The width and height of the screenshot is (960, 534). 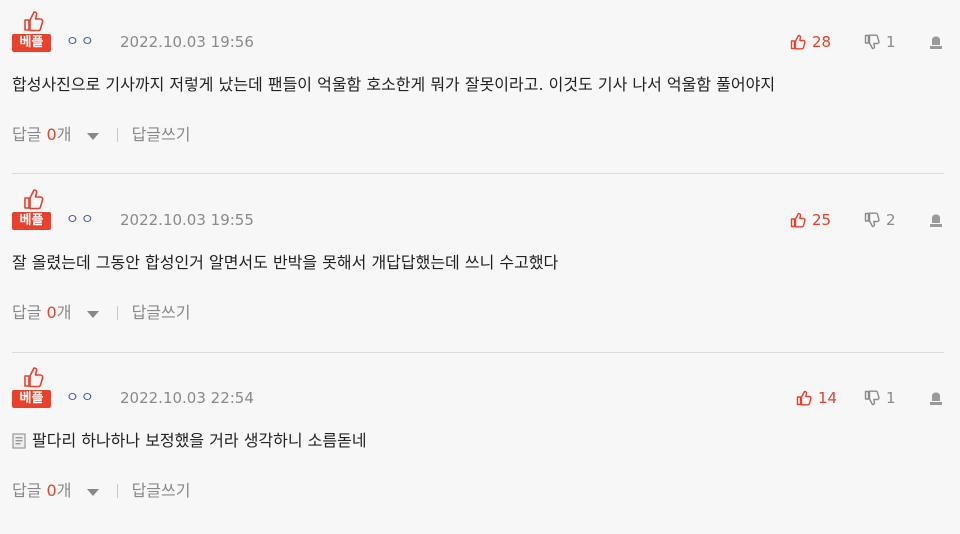 I want to click on dislike-count: 2, so click(x=891, y=220).